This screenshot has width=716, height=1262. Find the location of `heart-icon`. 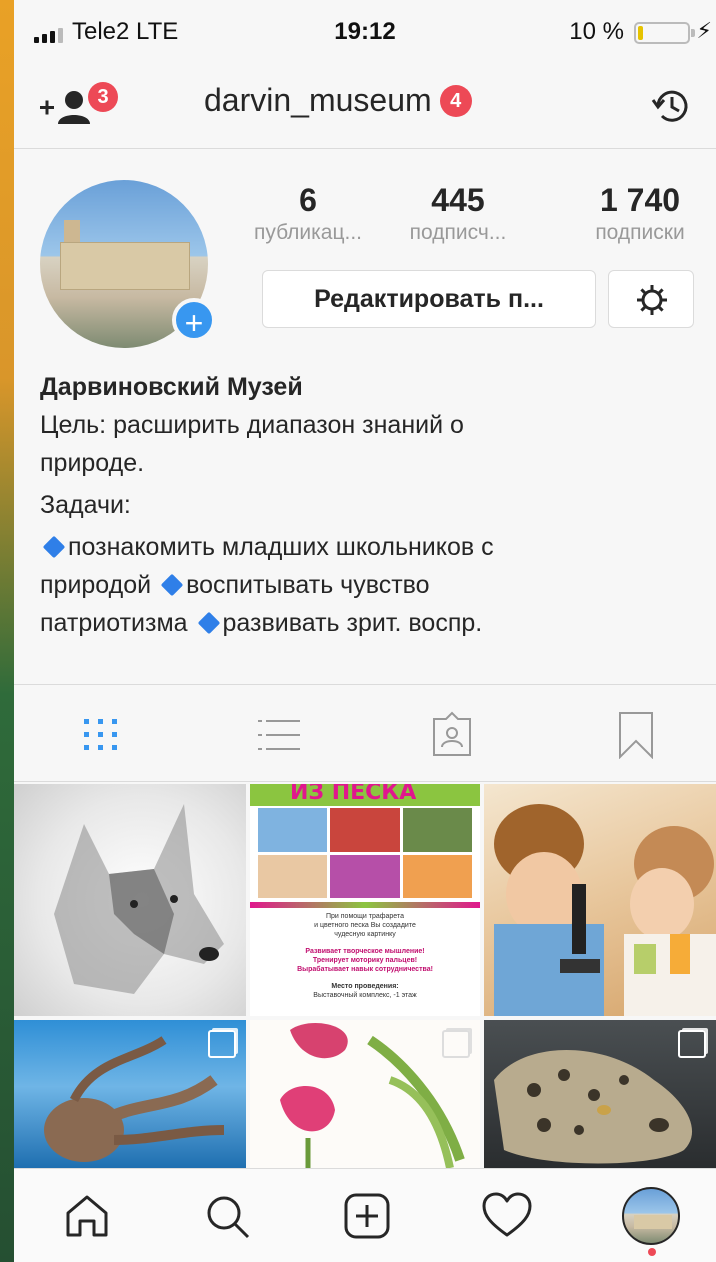

heart-icon is located at coordinates (507, 1214).